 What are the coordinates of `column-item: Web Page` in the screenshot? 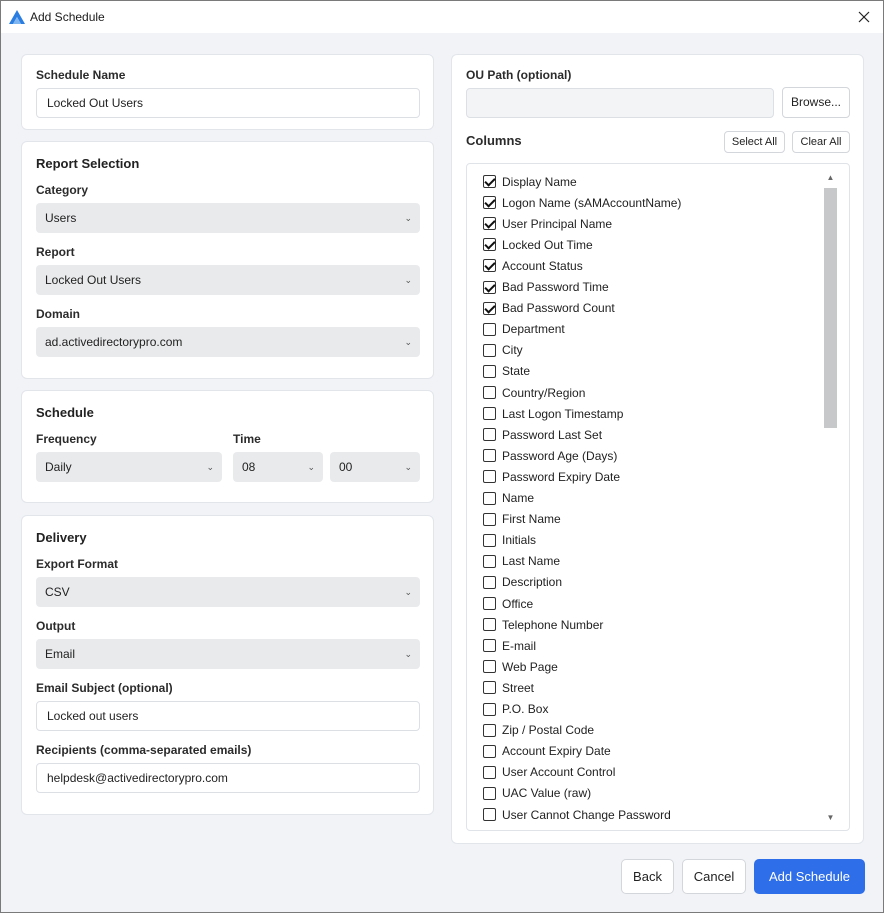 It's located at (520, 666).